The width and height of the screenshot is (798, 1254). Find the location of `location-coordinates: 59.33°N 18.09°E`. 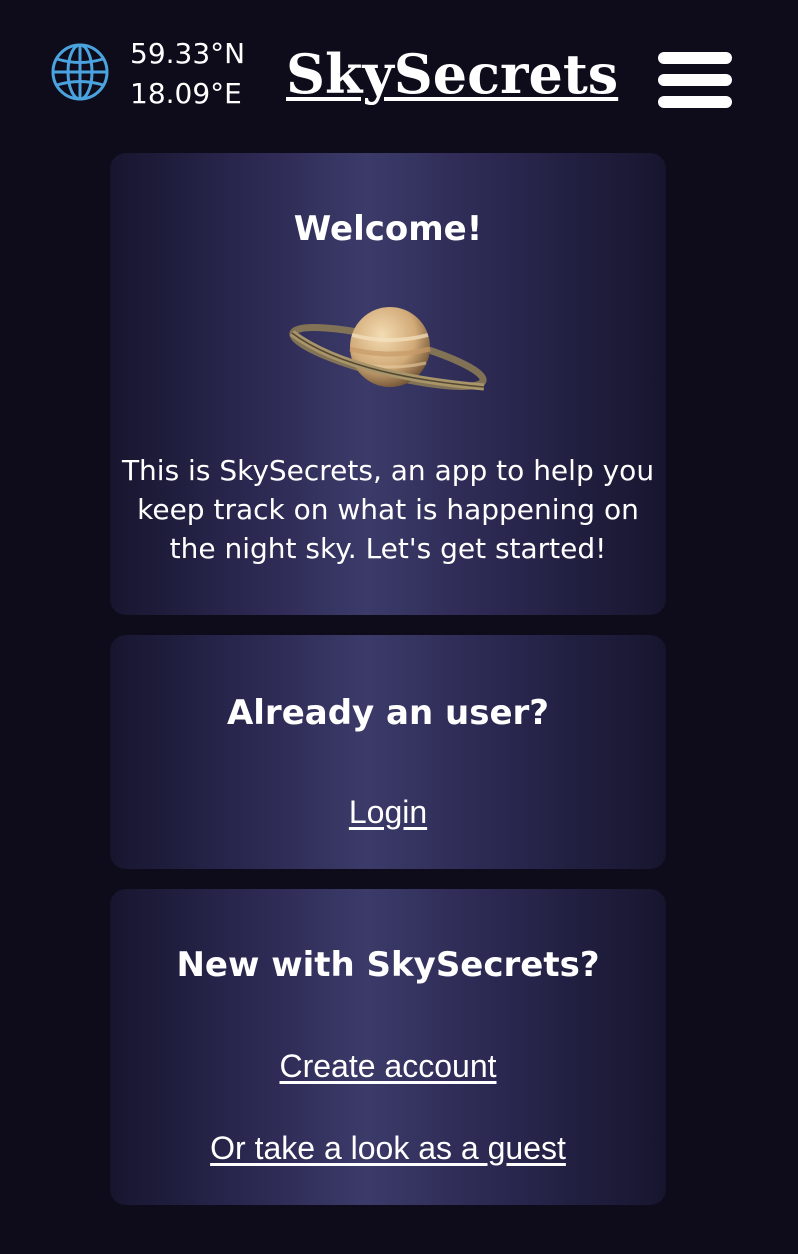

location-coordinates: 59.33°N 18.09°E is located at coordinates (187, 74).